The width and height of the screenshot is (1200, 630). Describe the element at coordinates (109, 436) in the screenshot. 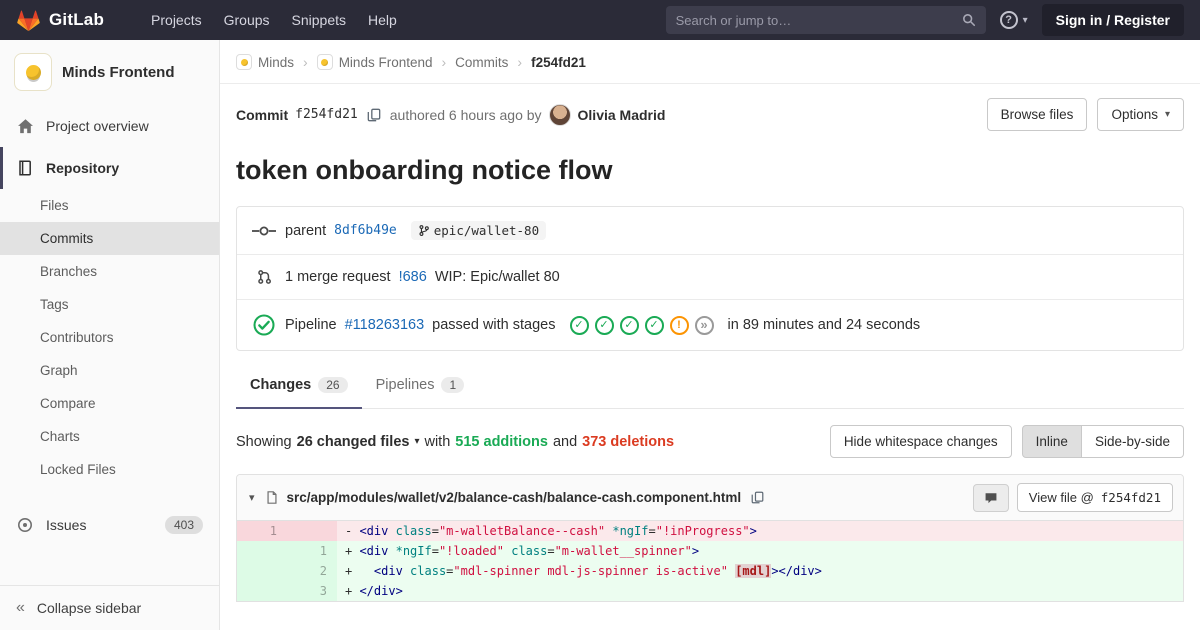

I see `sidebar-item-charts: Charts` at that location.